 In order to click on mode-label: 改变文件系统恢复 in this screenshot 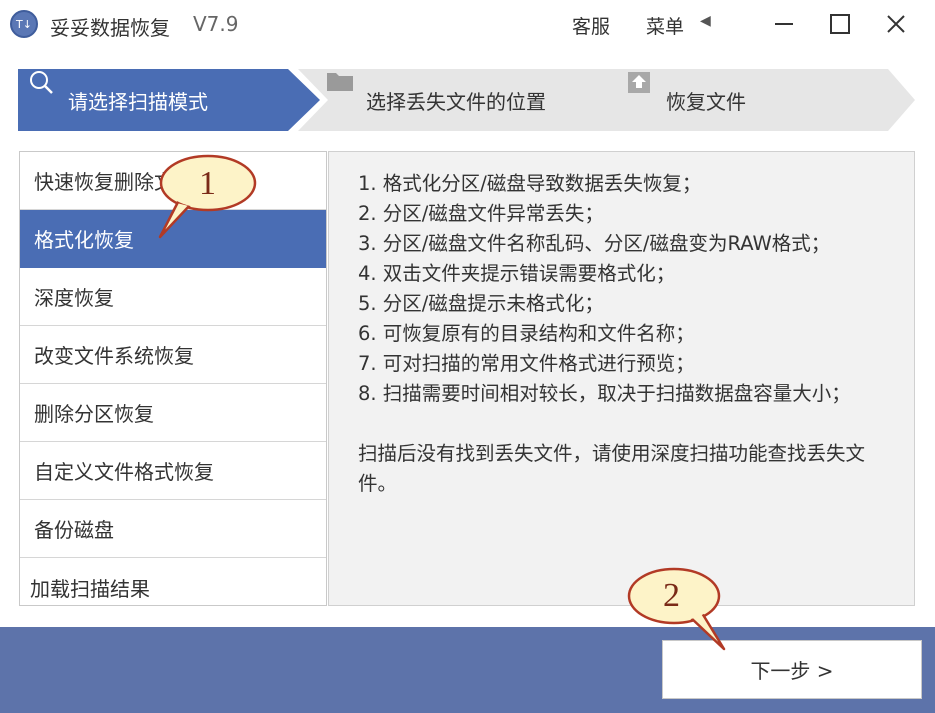, I will do `click(114, 356)`.